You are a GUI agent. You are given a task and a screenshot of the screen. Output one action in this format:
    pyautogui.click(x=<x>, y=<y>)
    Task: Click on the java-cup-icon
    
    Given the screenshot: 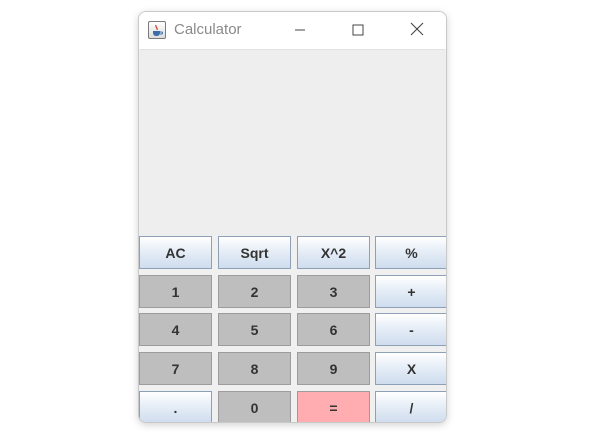 What is the action you would take?
    pyautogui.click(x=157, y=30)
    